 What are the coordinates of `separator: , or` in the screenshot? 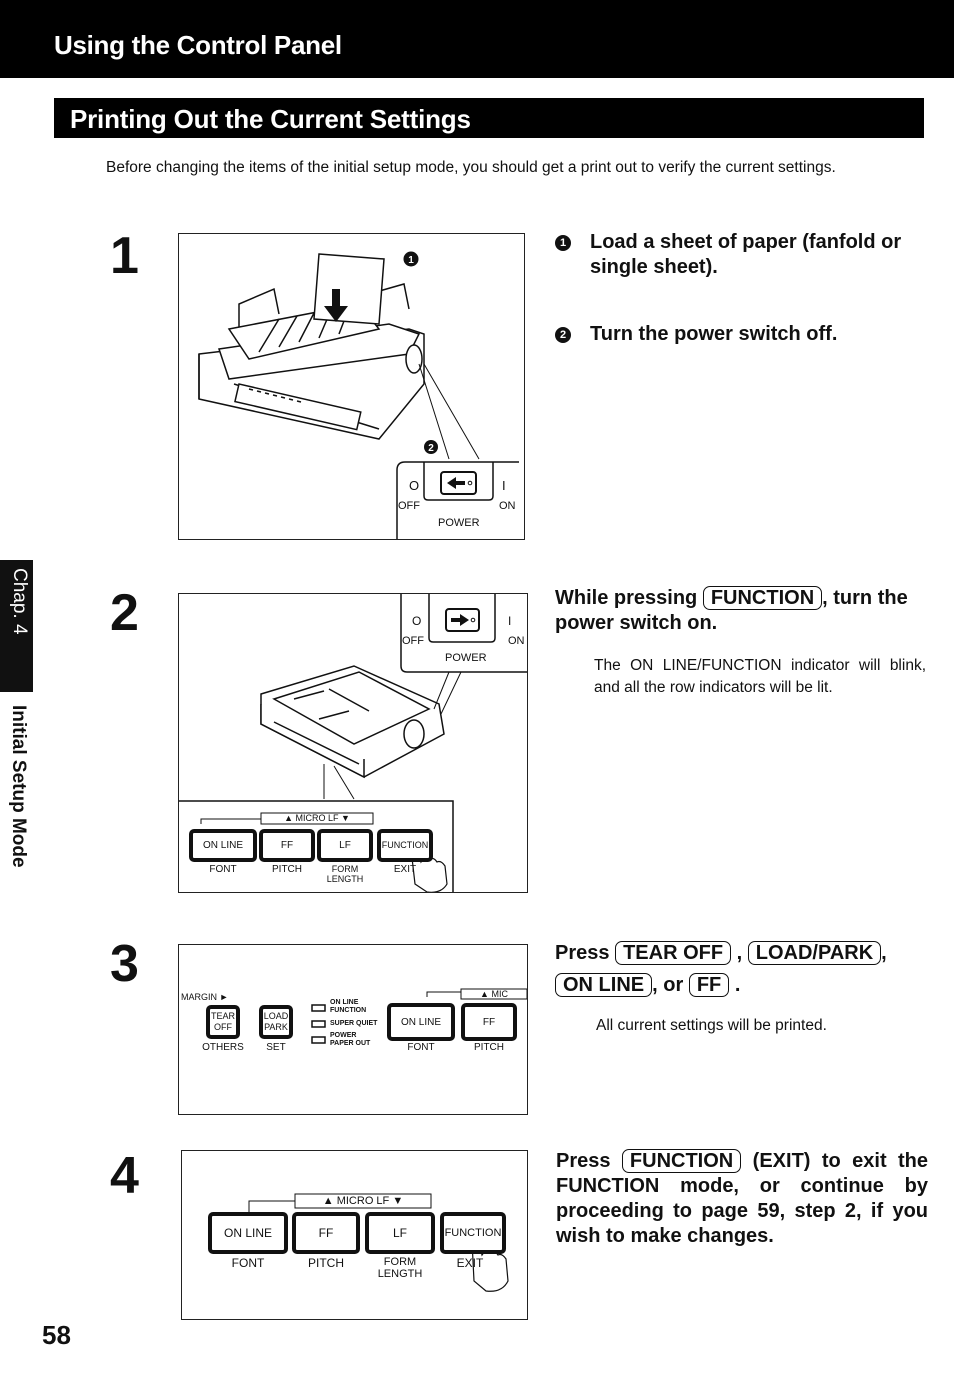 It's located at (668, 985).